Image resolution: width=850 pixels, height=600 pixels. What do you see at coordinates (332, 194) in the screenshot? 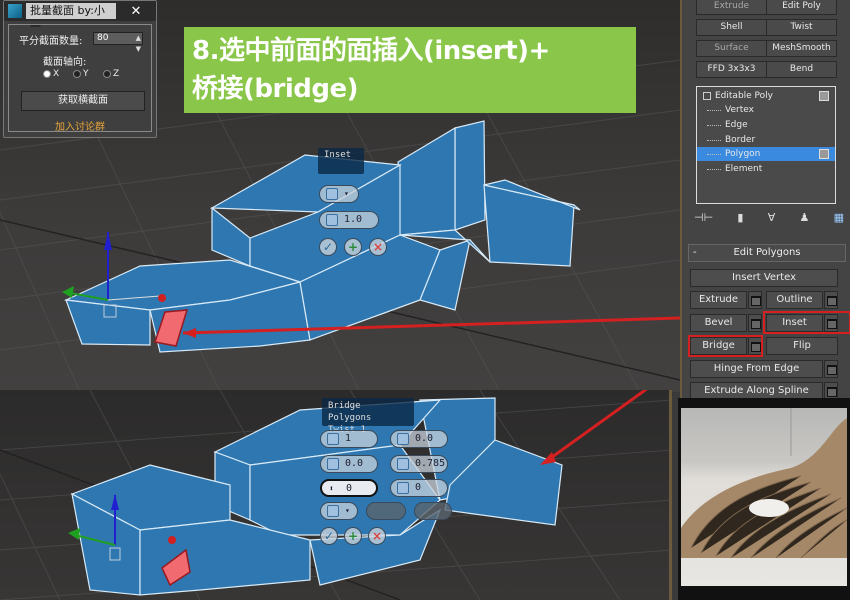
I see `group-icon` at bounding box center [332, 194].